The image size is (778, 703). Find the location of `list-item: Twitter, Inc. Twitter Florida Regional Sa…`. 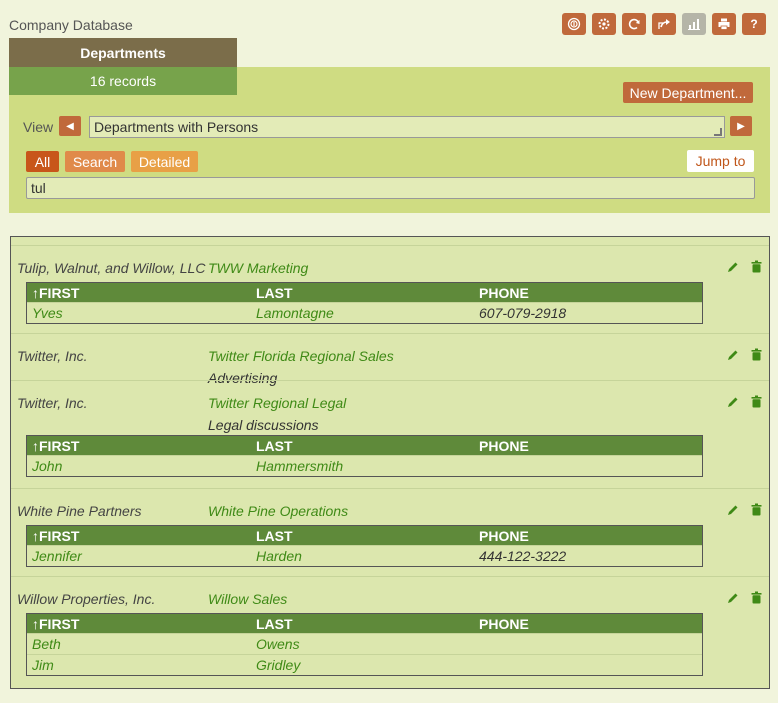

list-item: Twitter, Inc. Twitter Florida Regional Sa… is located at coordinates (390, 359).